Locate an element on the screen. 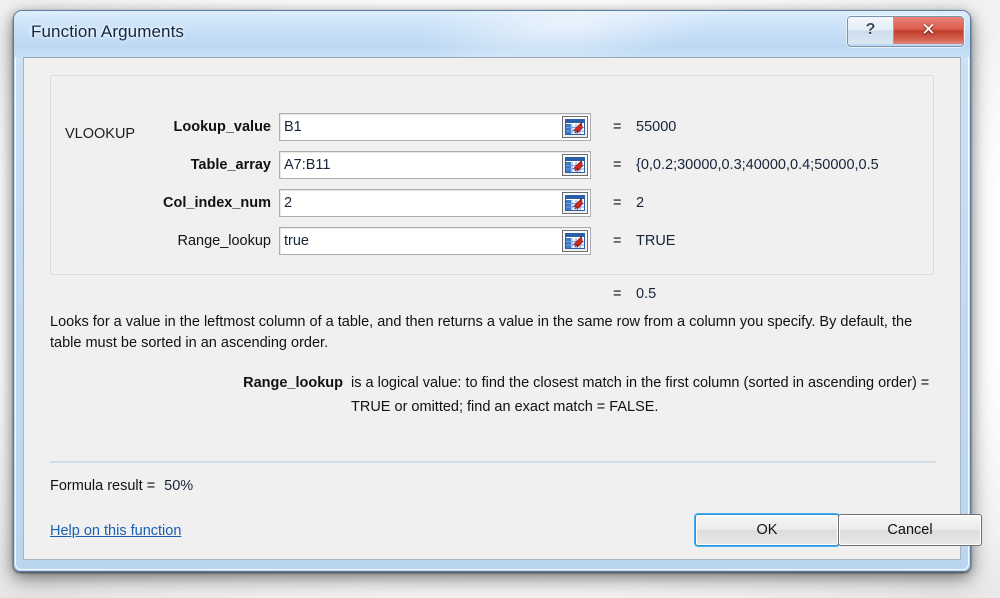 The image size is (1000, 598). range-selector-button-col-index-num is located at coordinates (575, 203).